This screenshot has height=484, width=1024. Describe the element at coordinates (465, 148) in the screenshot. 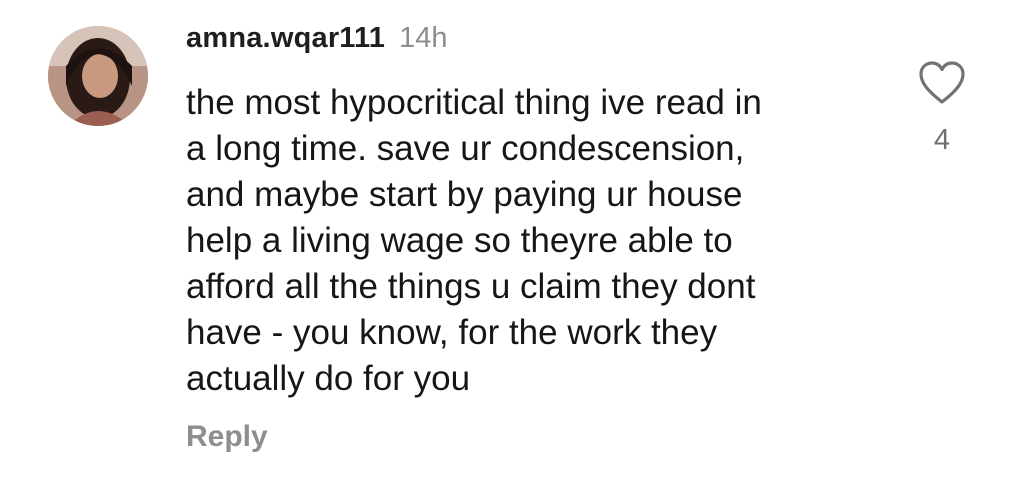

I see `comment-line: a long time. save ur condescension,` at that location.